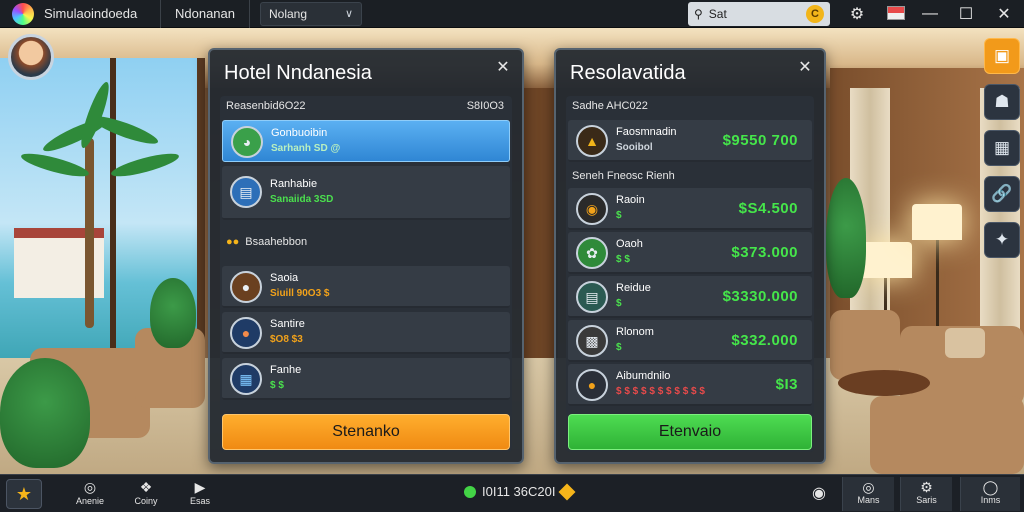 The height and width of the screenshot is (512, 1024). Describe the element at coordinates (592, 209) in the screenshot. I see `plate-icon: ◉` at that location.